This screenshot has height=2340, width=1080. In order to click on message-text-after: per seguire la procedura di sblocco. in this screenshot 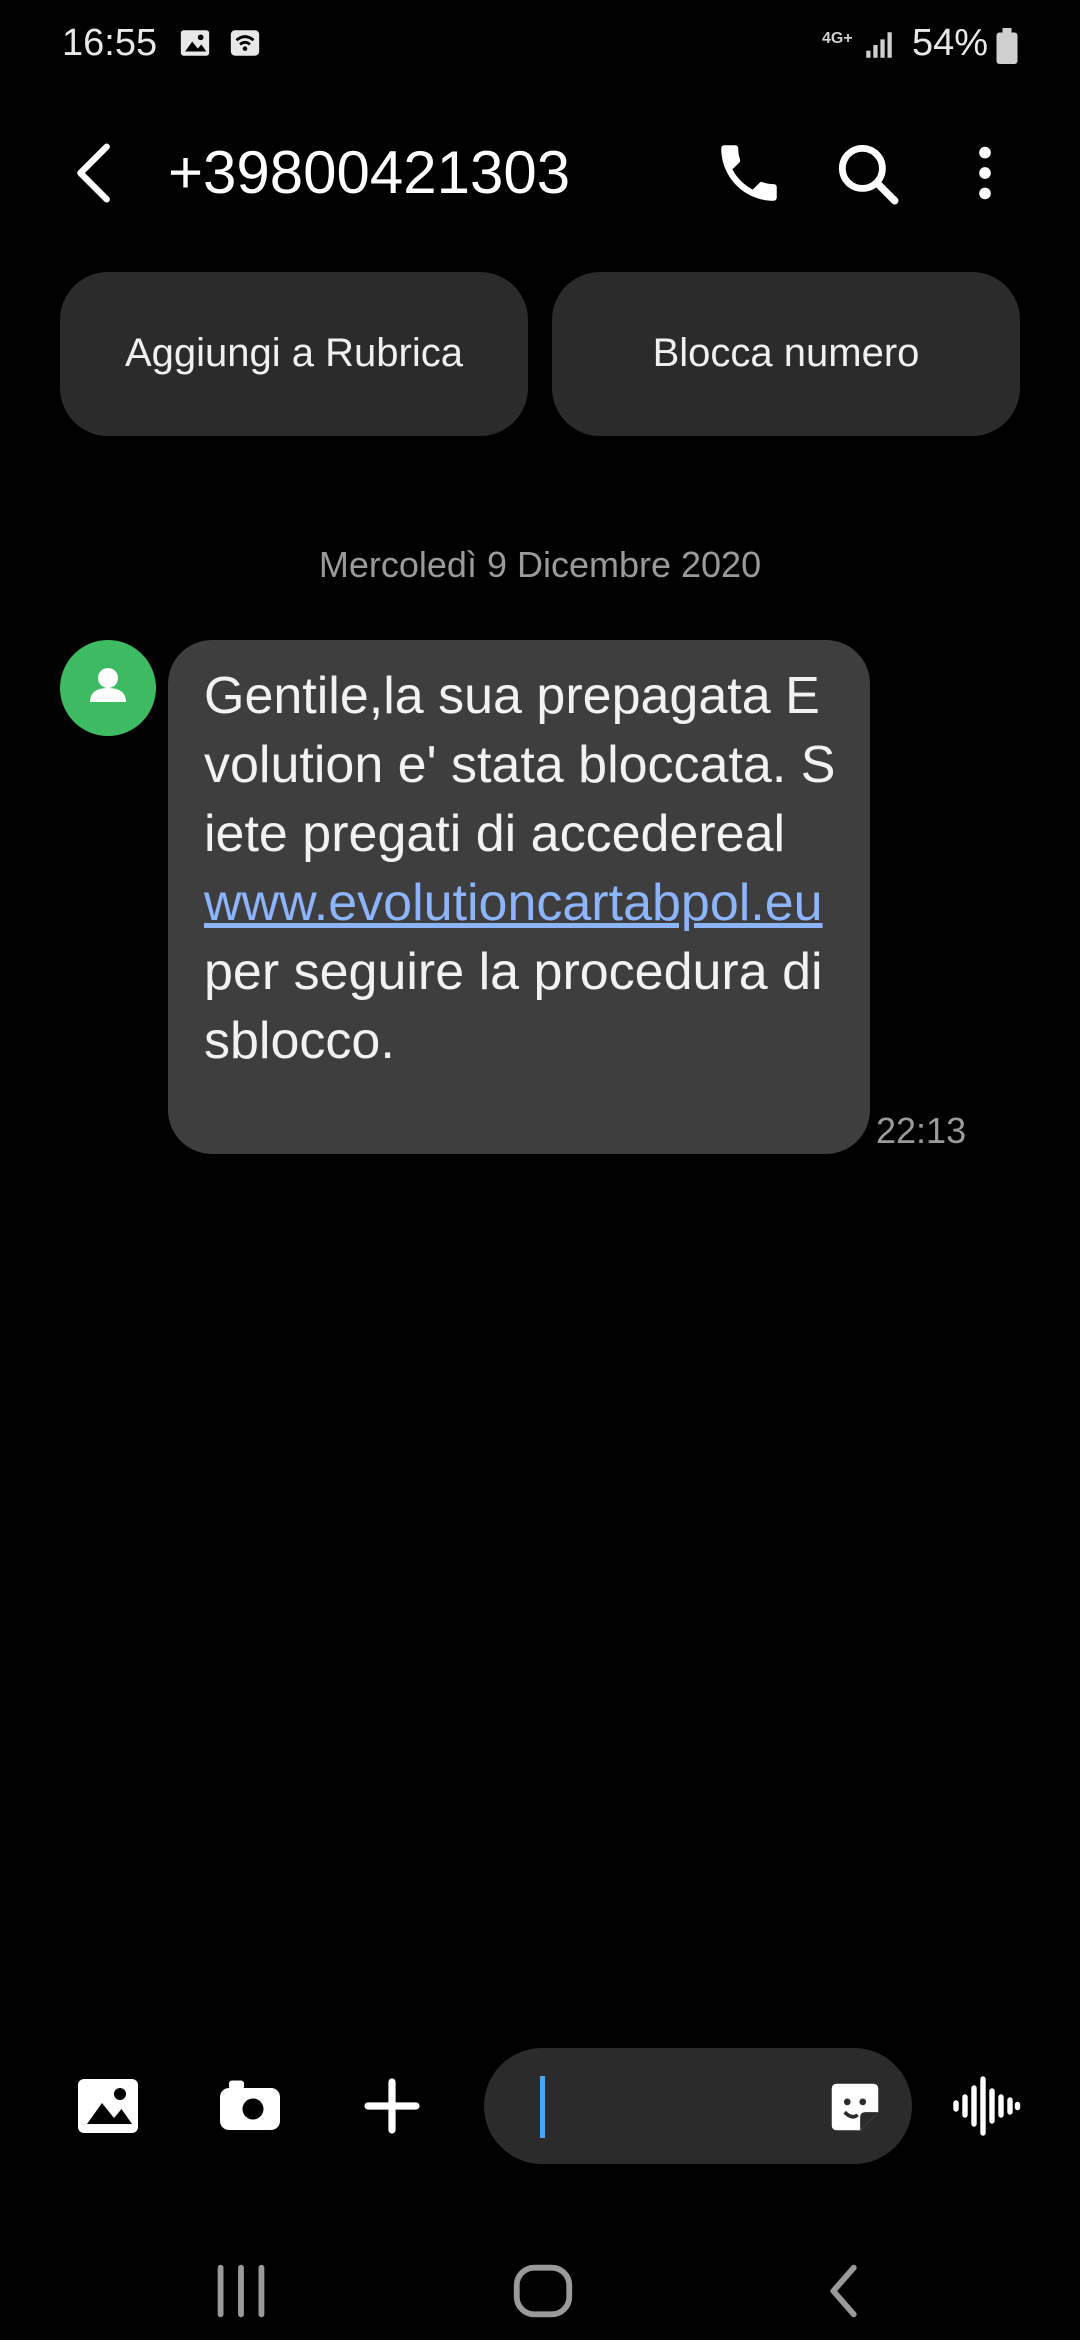, I will do `click(513, 1006)`.